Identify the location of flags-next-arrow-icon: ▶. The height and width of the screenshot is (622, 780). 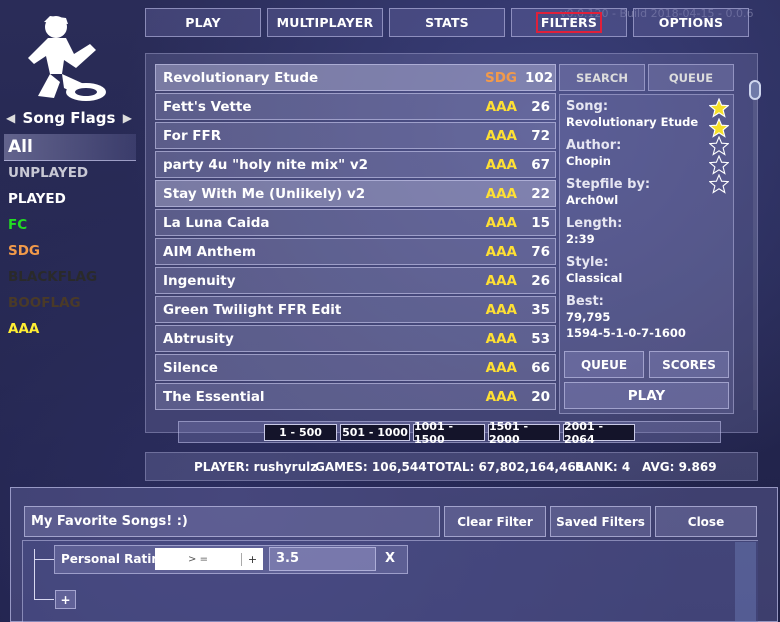
(127, 118).